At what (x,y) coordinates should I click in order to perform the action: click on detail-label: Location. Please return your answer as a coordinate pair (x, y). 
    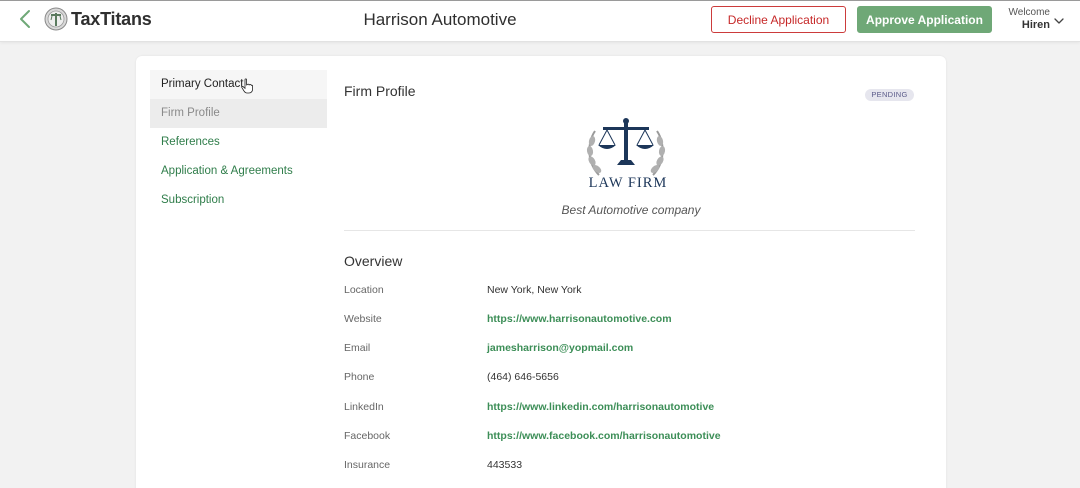
    Looking at the image, I should click on (364, 290).